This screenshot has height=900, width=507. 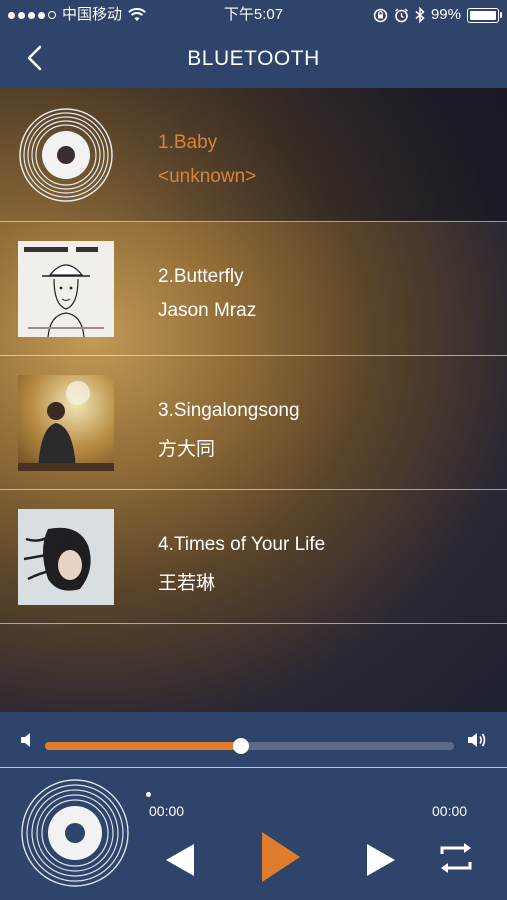 What do you see at coordinates (401, 14) in the screenshot?
I see `alarm-icon` at bounding box center [401, 14].